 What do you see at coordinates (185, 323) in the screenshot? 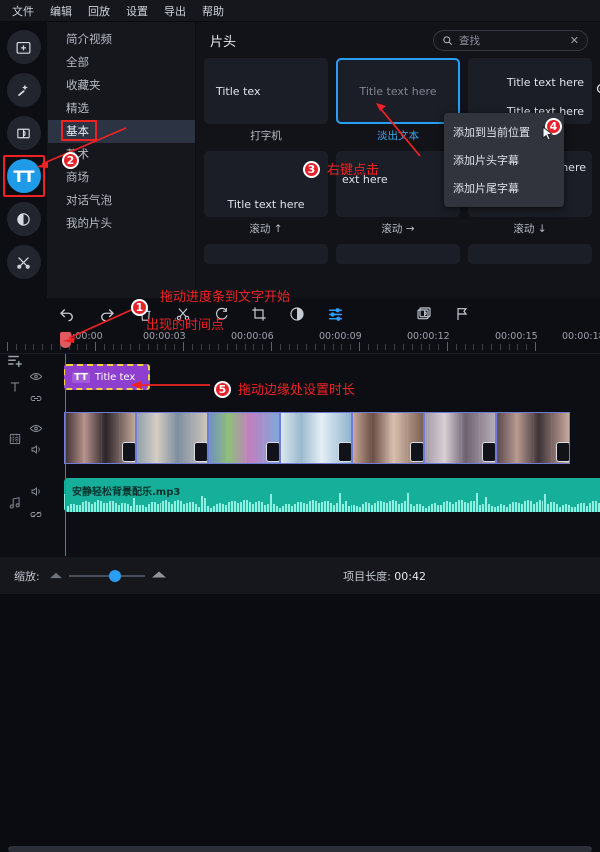
I see `annotation-text-1b: 出现的时间点` at bounding box center [185, 323].